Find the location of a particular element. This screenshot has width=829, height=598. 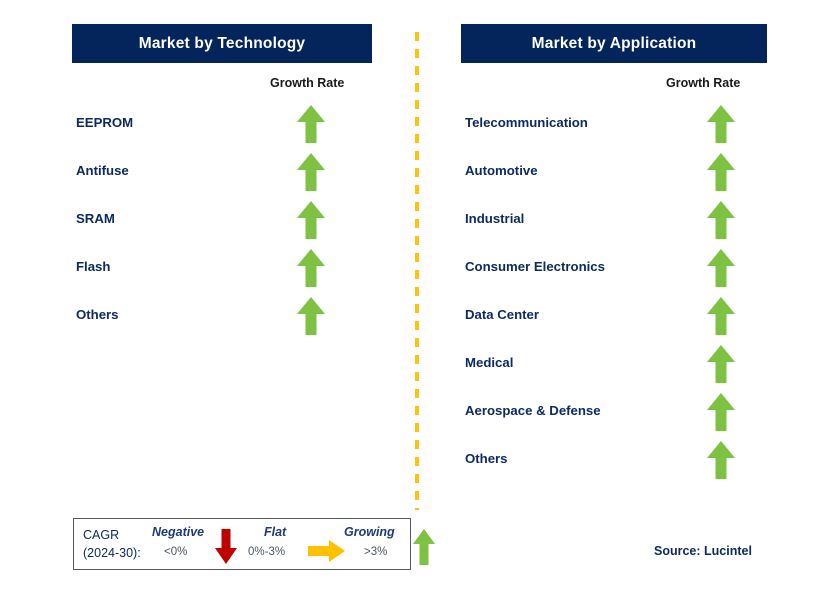

row-label: Medical is located at coordinates (489, 362).